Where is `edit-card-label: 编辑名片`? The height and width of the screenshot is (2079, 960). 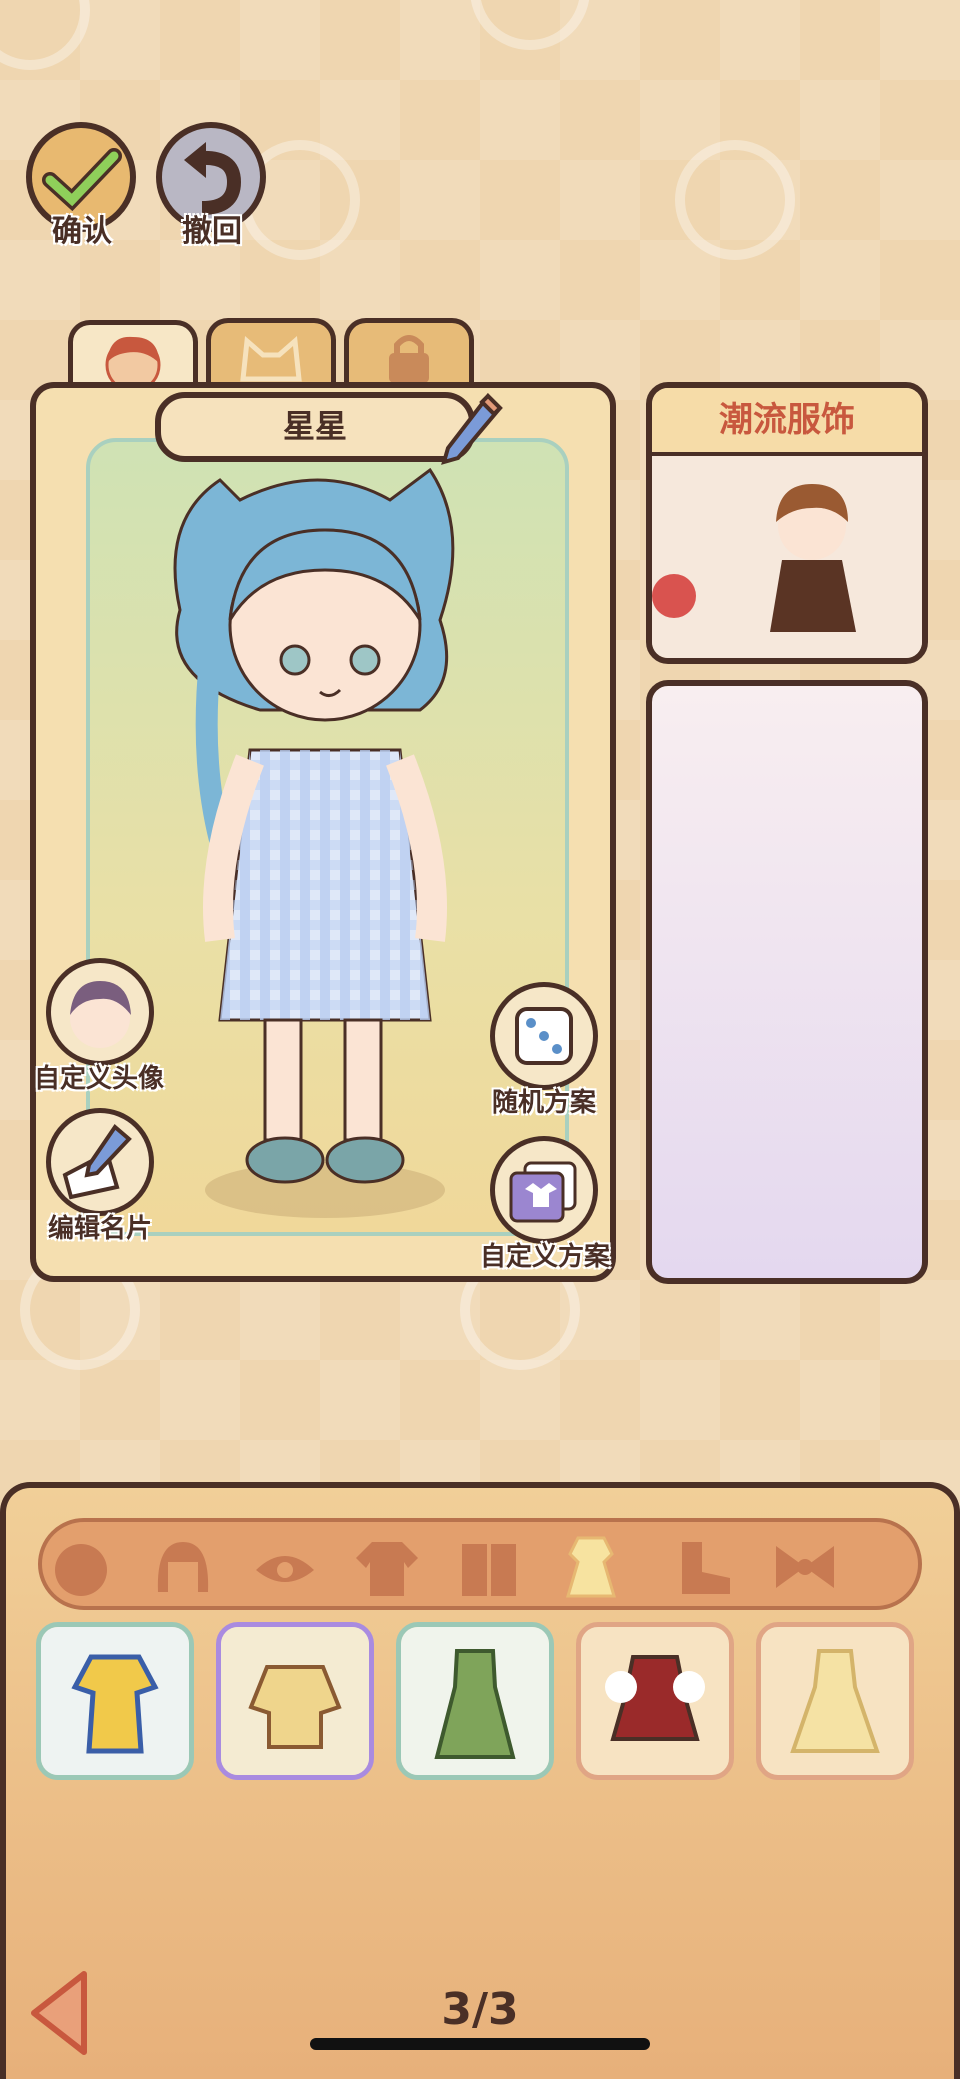 edit-card-label: 编辑名片 is located at coordinates (100, 1229).